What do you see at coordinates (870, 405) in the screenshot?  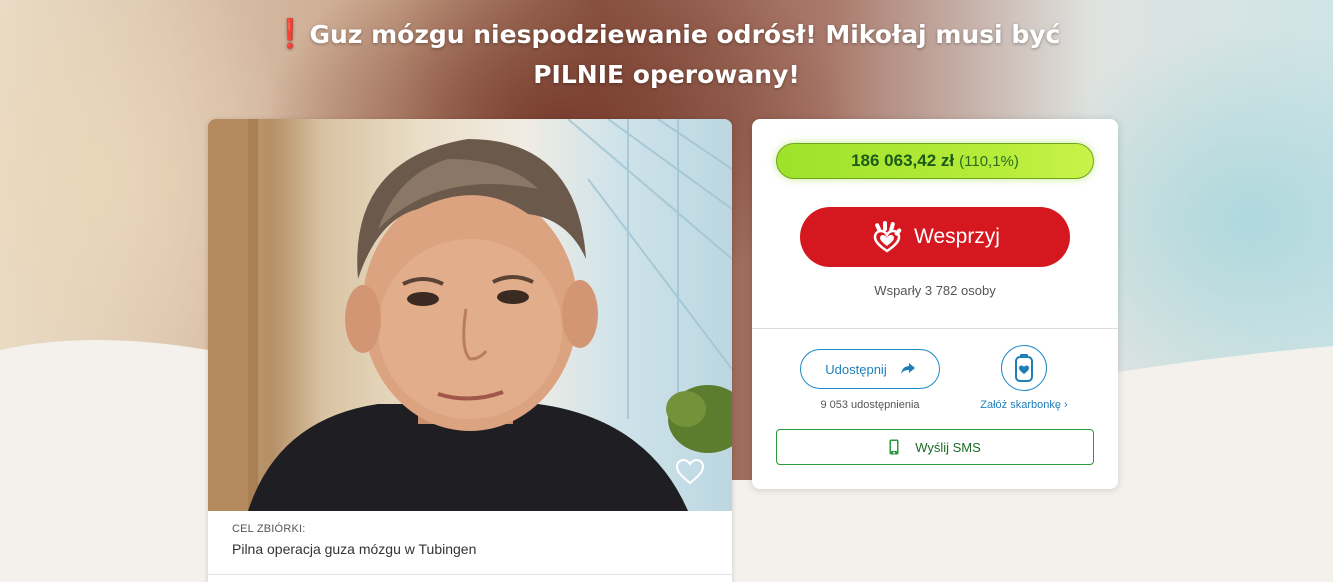 I see `share-count: 9 053 udostępnienia` at bounding box center [870, 405].